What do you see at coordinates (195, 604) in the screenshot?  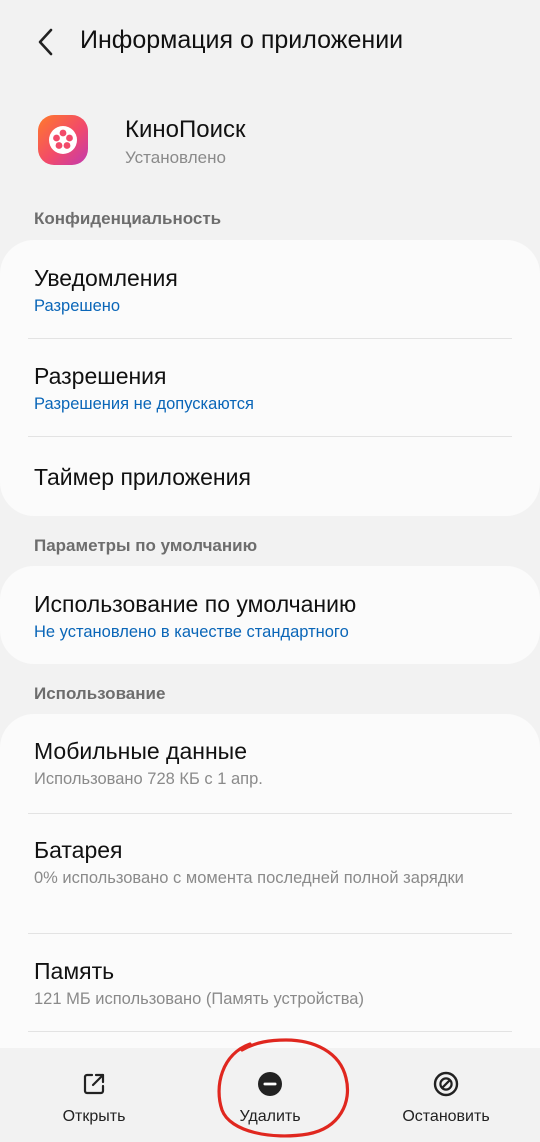 I see `item-title: Использование по умолчанию` at bounding box center [195, 604].